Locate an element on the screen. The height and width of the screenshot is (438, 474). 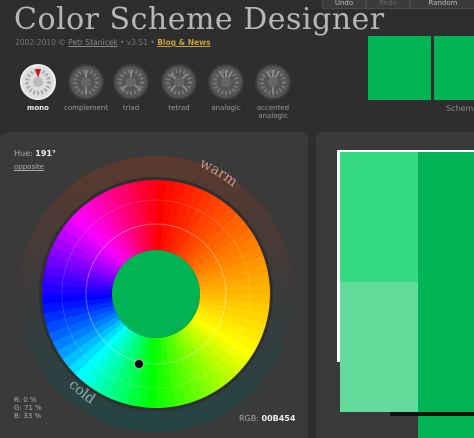
selected-color-swatch is located at coordinates (156, 294).